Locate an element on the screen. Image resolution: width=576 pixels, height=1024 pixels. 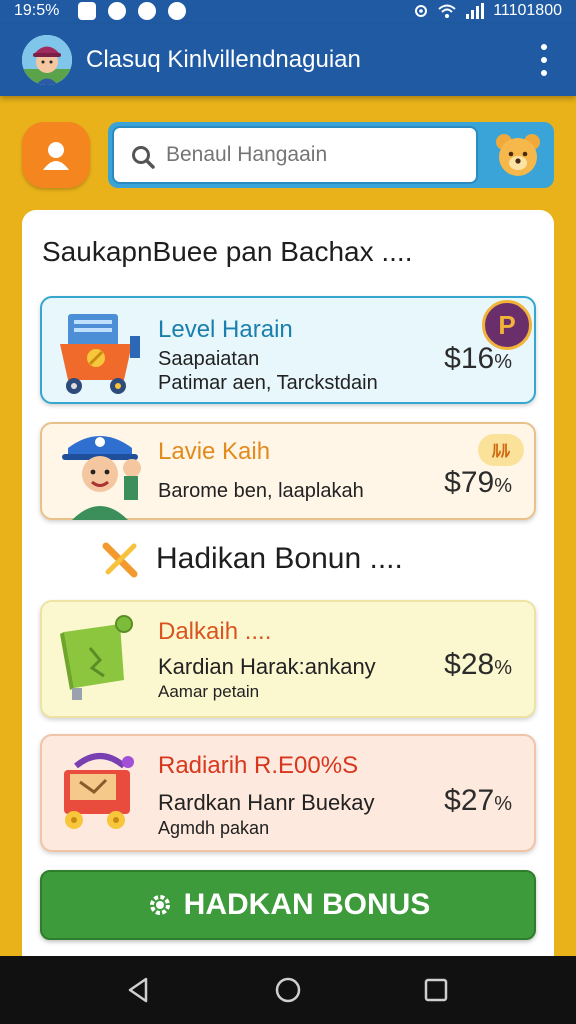
profile-button is located at coordinates (56, 155).